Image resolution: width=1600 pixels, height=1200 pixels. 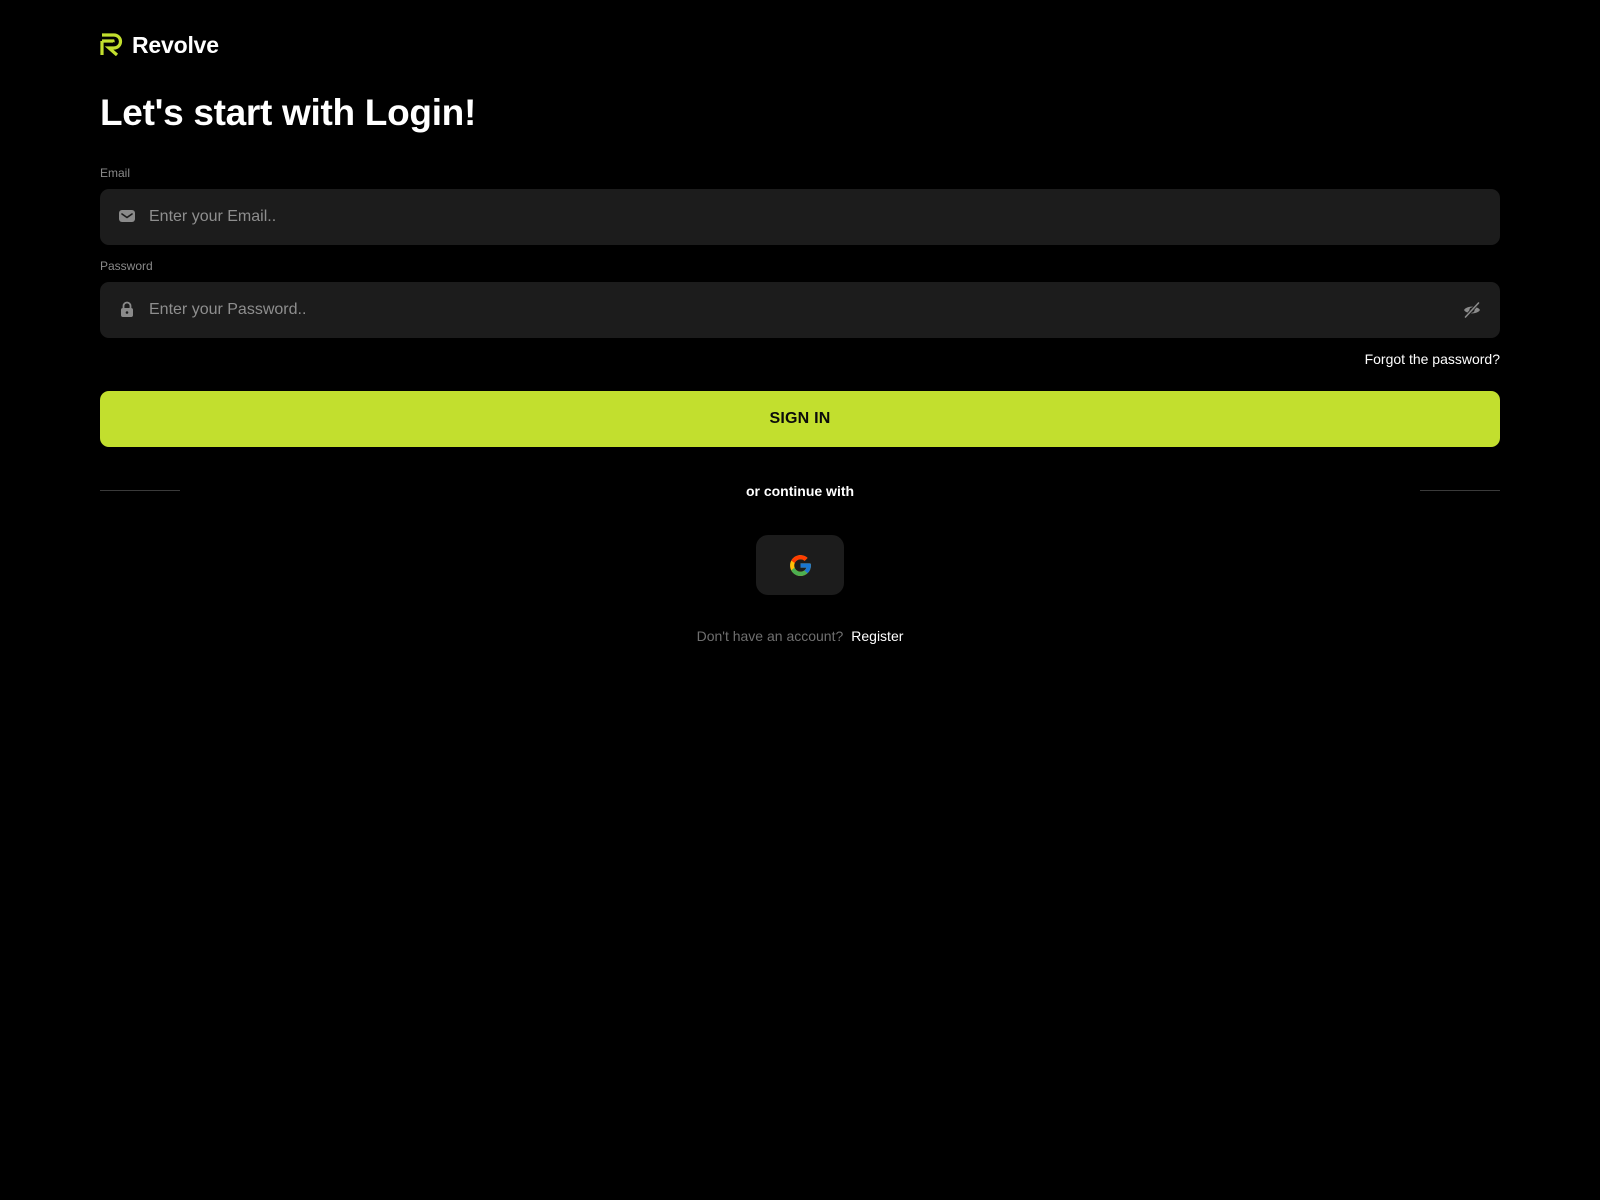 What do you see at coordinates (800, 491) in the screenshot?
I see `social-divider-text: or continue with` at bounding box center [800, 491].